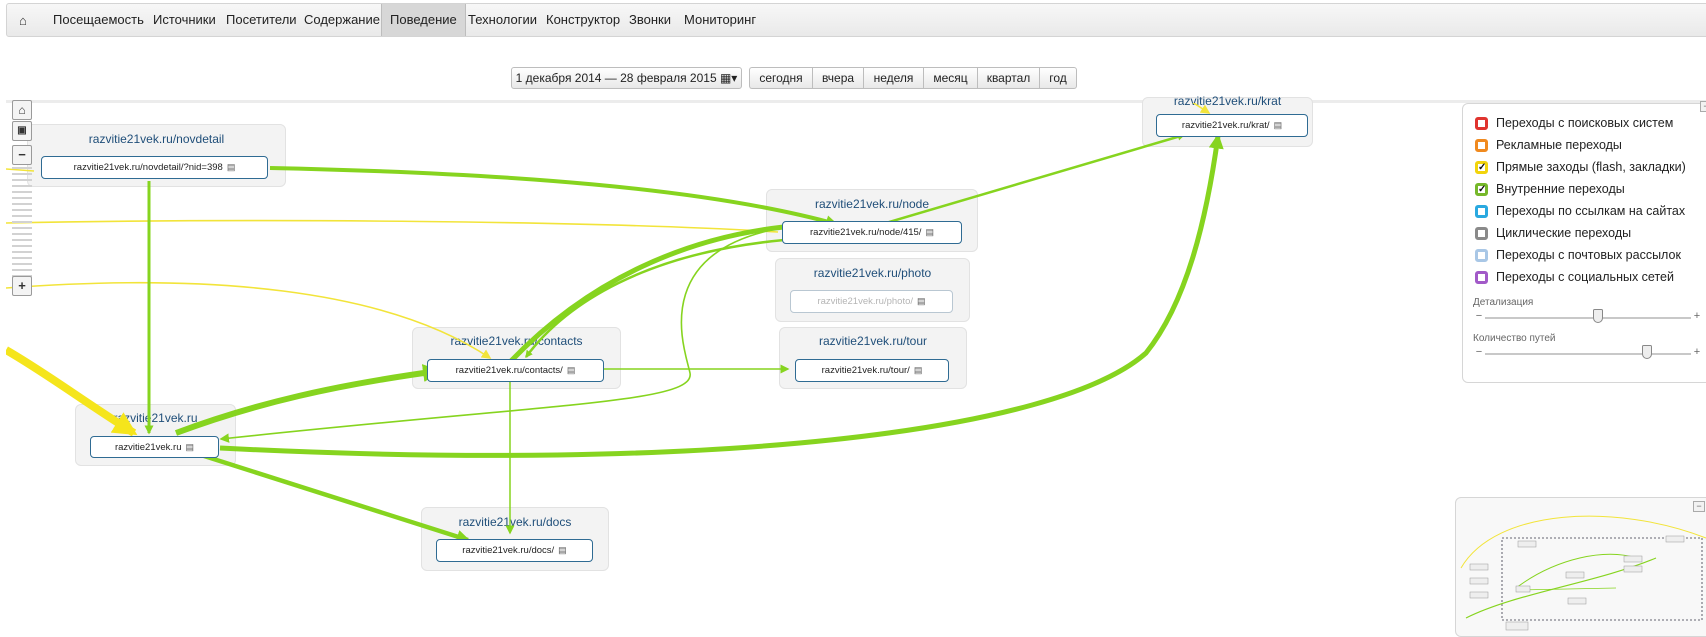 The image size is (1706, 637). What do you see at coordinates (1564, 233) in the screenshot?
I see `legend-label: Циклические переходы` at bounding box center [1564, 233].